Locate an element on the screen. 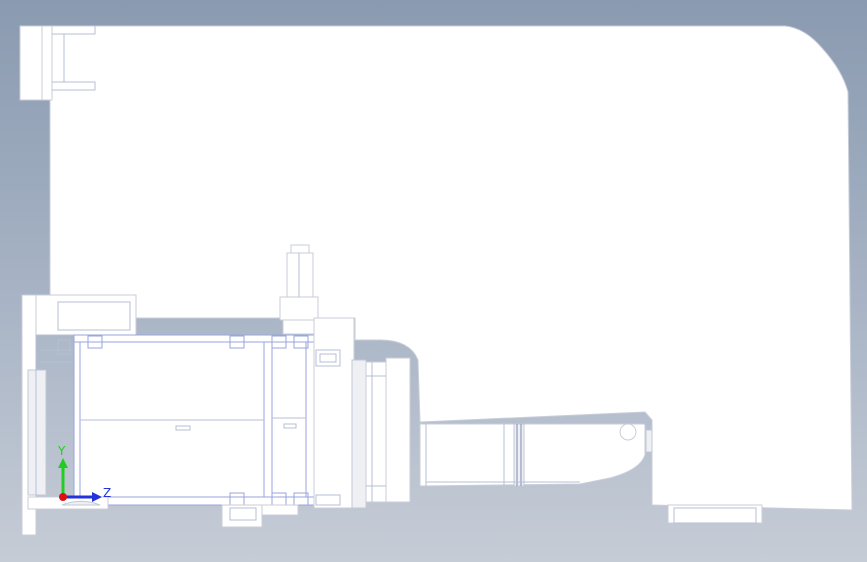  rack-right-block is located at coordinates (340, 413).